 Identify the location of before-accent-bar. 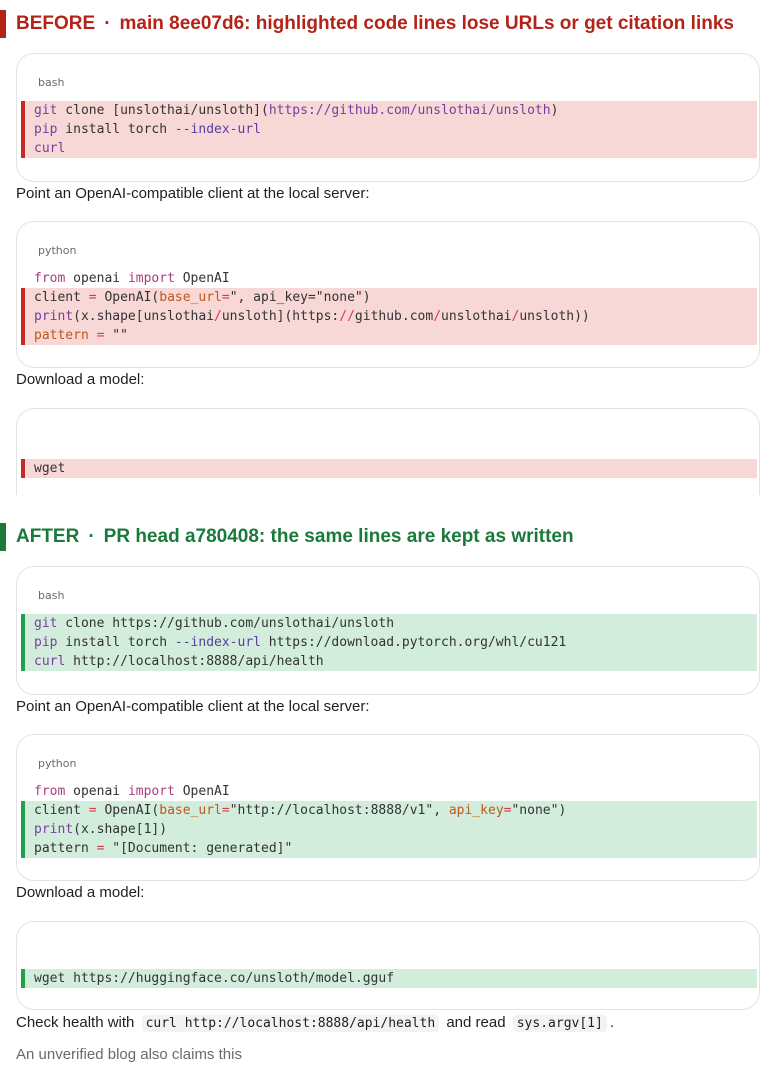
(3, 24).